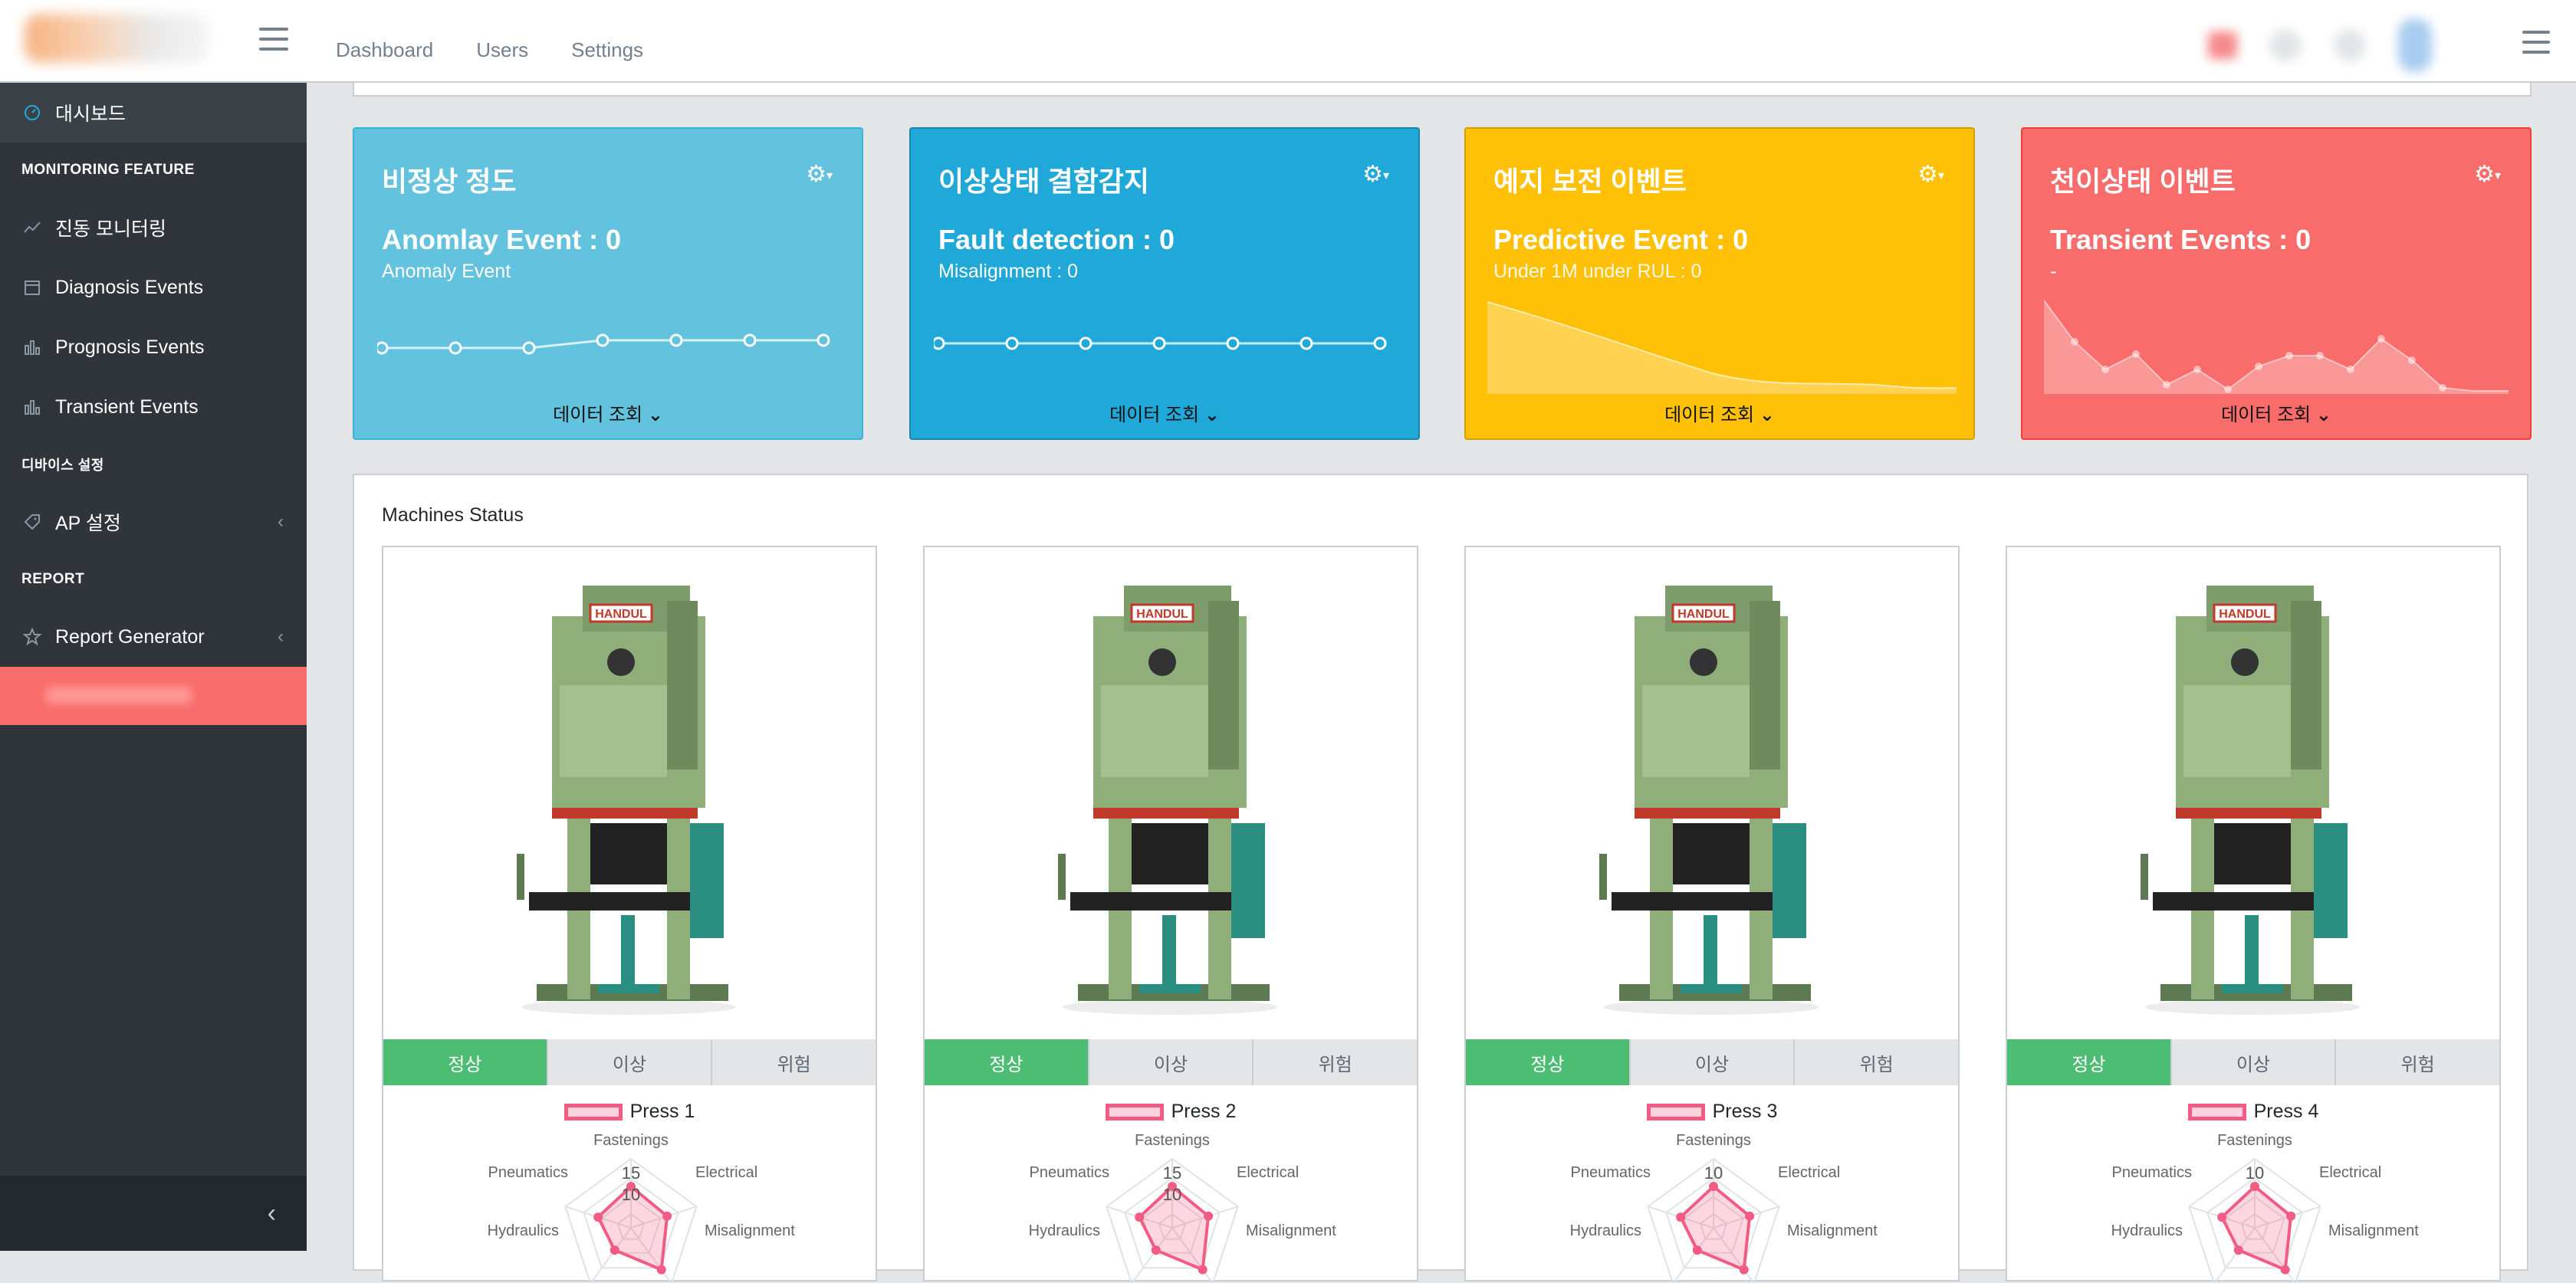  I want to click on header-icons, so click(2320, 45).